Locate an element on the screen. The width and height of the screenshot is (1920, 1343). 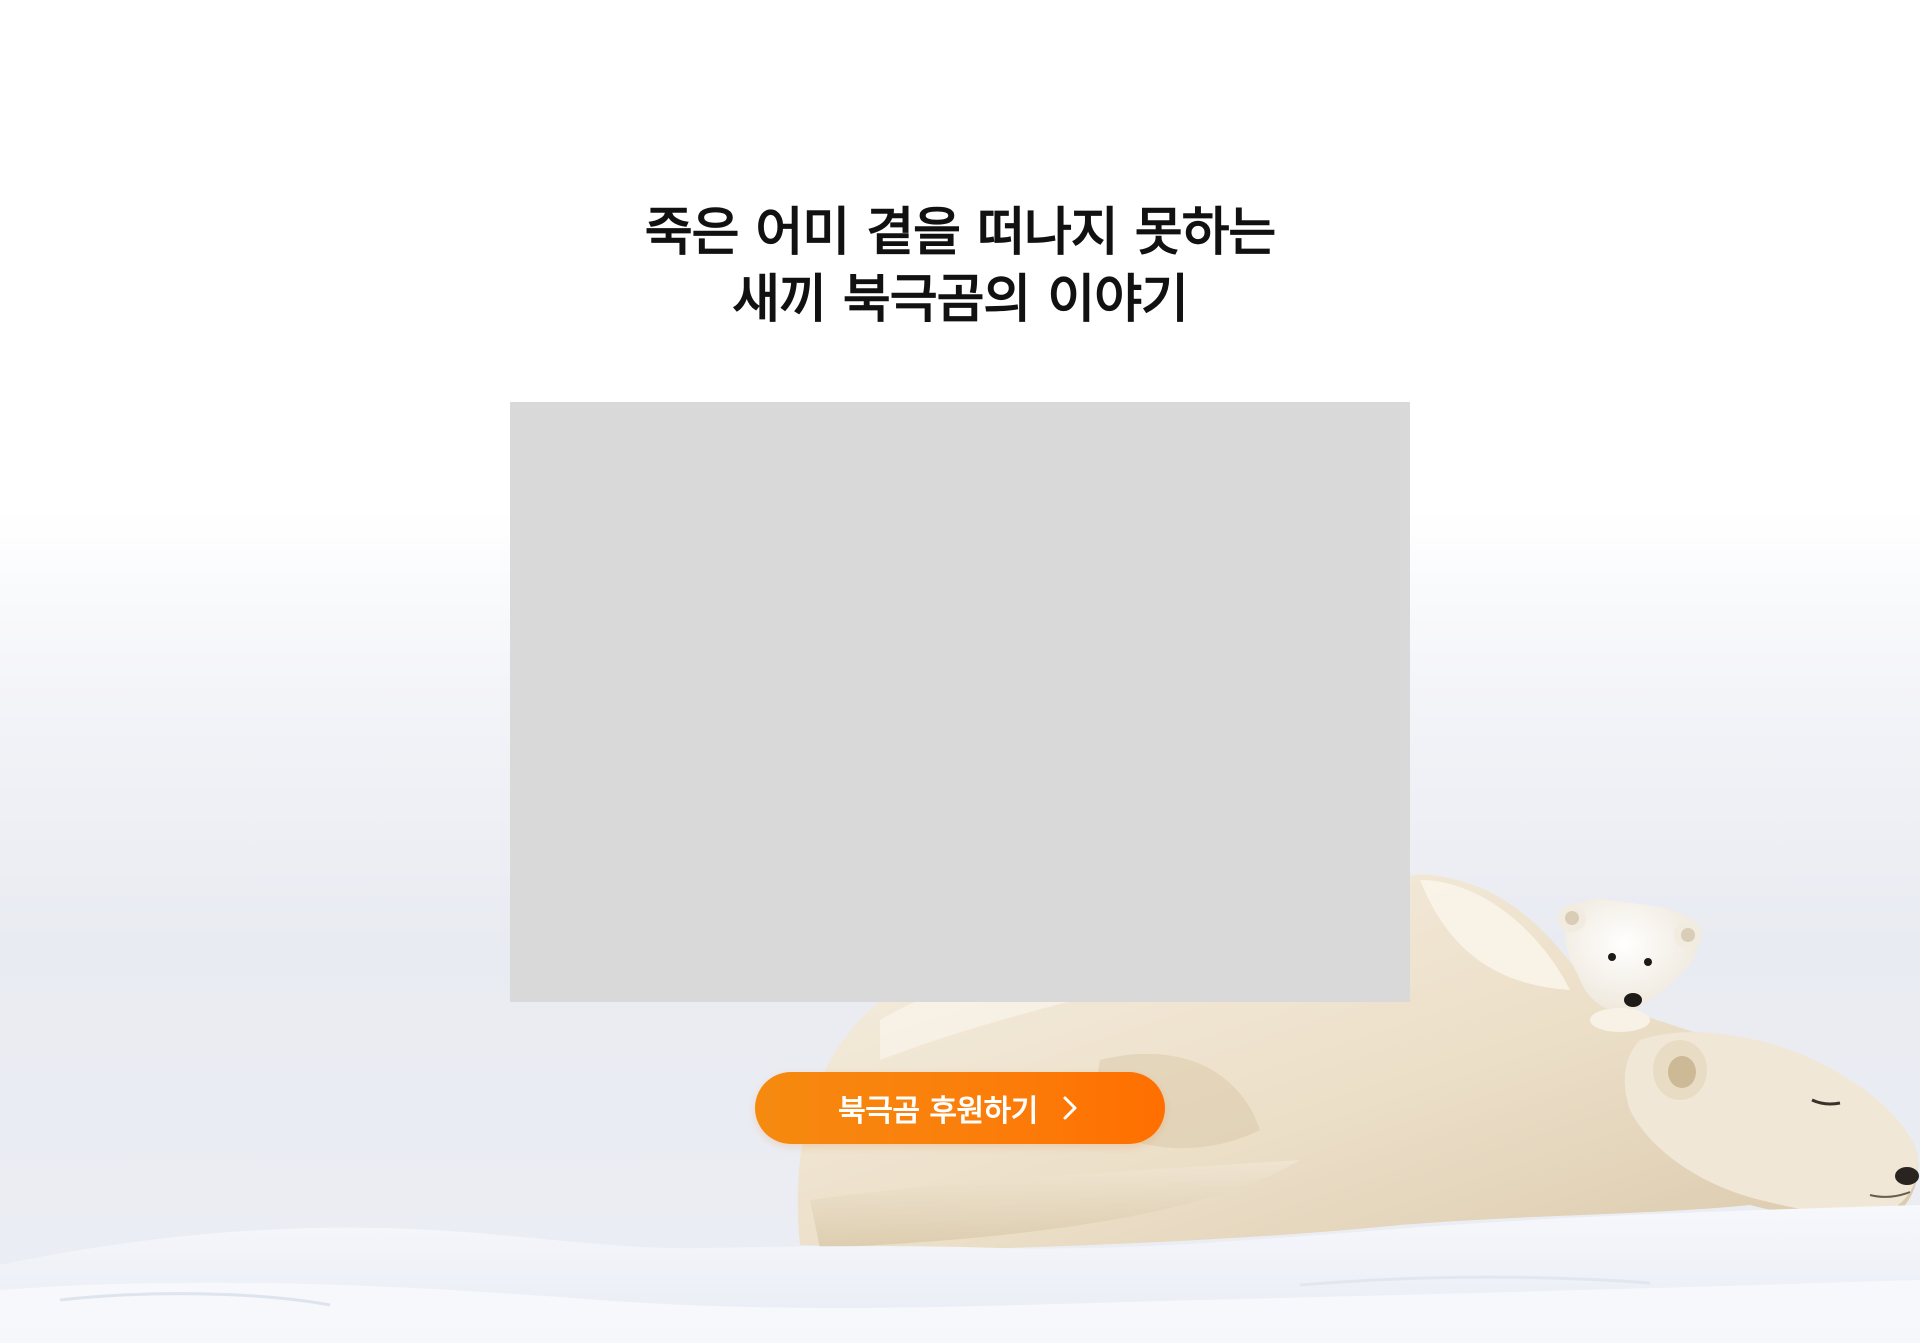
donate-button-label: 북극곰 후원하기 is located at coordinates (938, 1111).